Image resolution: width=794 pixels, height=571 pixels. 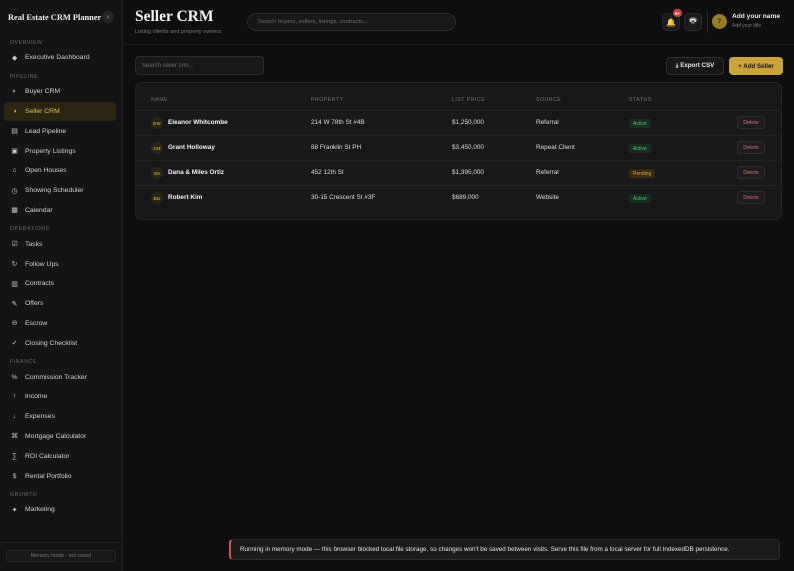 What do you see at coordinates (55, 17) in the screenshot?
I see `app-title: Real Estate CRM Planner` at bounding box center [55, 17].